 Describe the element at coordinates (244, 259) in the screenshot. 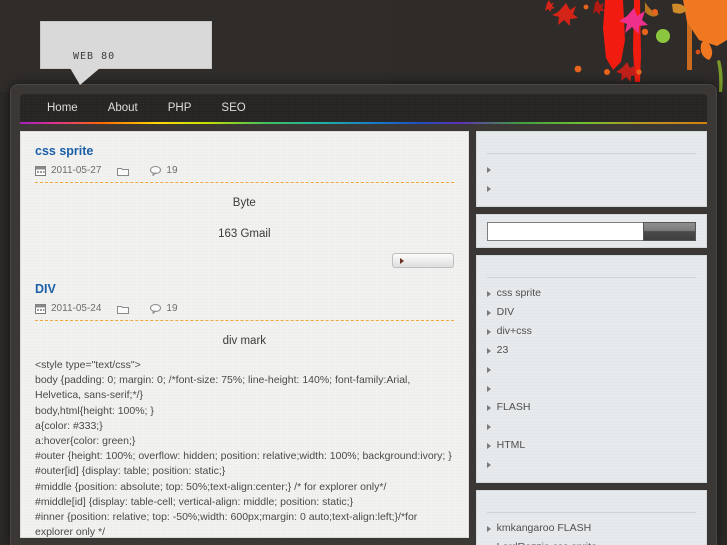

I see `post-readmore-row` at that location.